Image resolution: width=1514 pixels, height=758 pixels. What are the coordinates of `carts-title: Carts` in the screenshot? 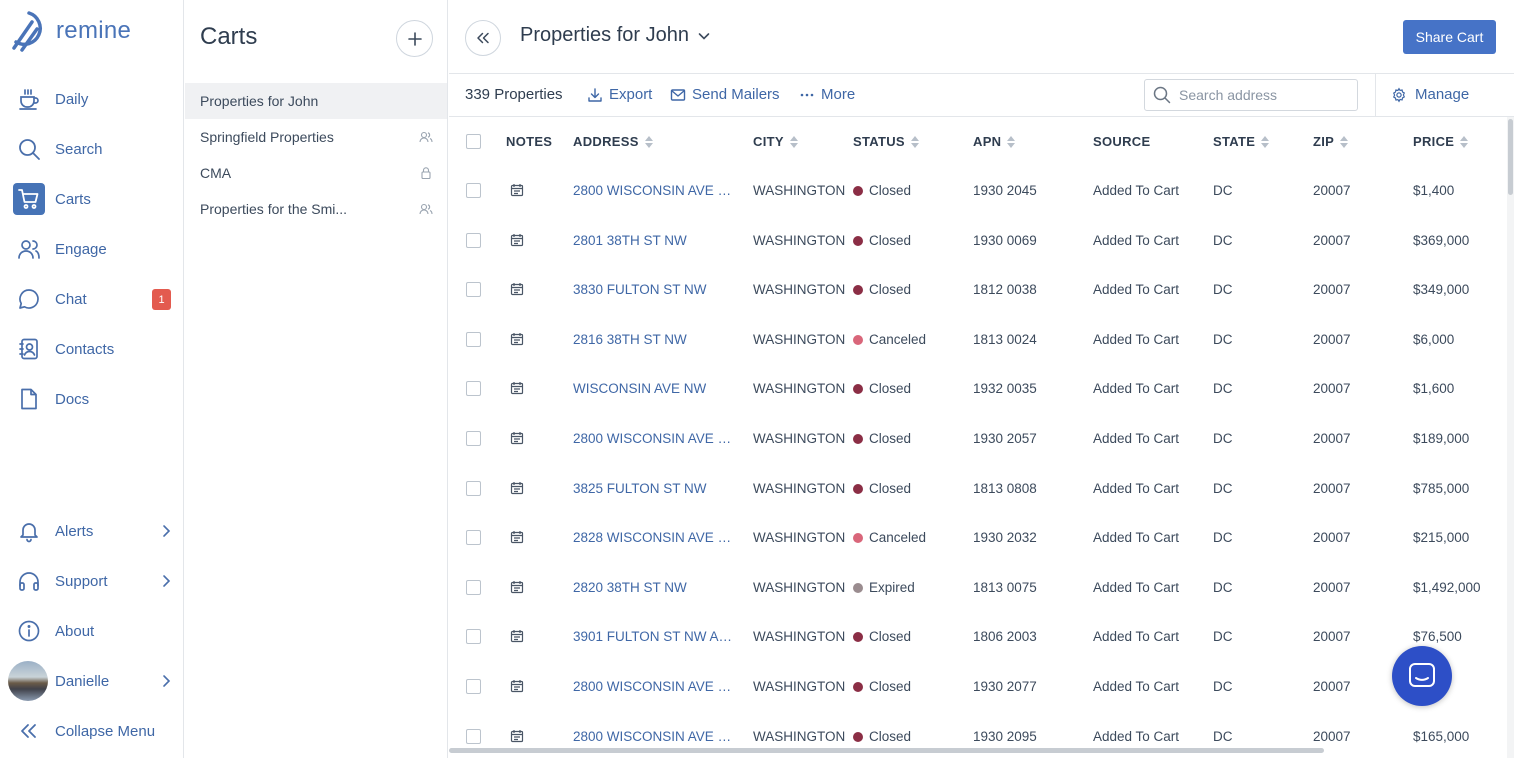 It's located at (229, 36).